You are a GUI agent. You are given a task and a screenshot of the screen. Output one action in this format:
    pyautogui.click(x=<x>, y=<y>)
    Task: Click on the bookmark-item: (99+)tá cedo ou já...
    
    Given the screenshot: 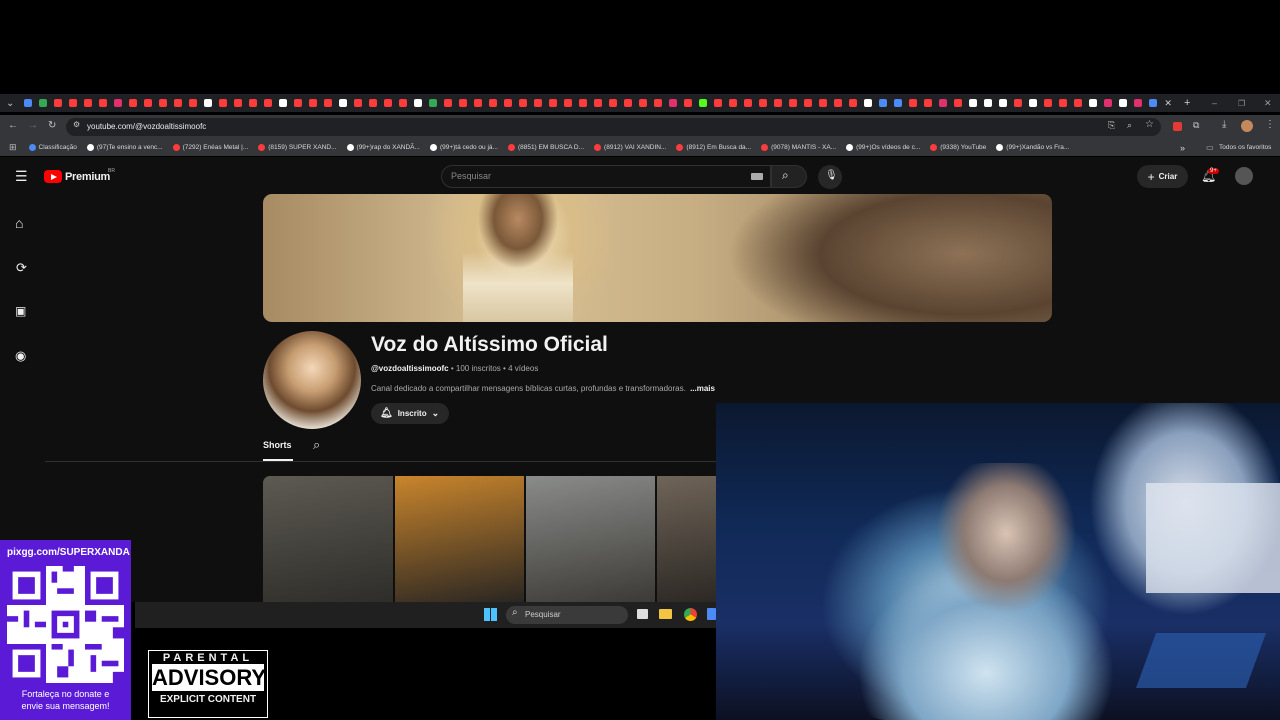 What is the action you would take?
    pyautogui.click(x=463, y=147)
    